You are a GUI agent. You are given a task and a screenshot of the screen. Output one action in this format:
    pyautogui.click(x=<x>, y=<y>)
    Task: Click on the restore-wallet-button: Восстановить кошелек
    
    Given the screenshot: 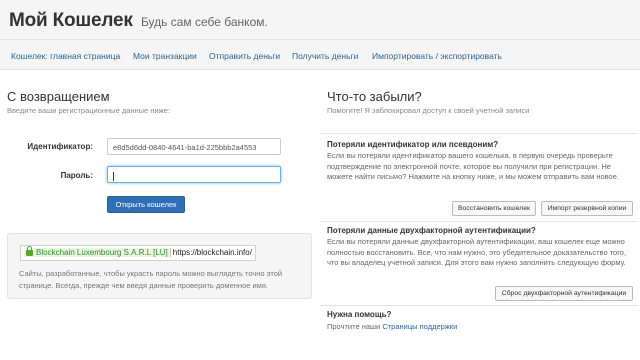 What is the action you would take?
    pyautogui.click(x=494, y=208)
    